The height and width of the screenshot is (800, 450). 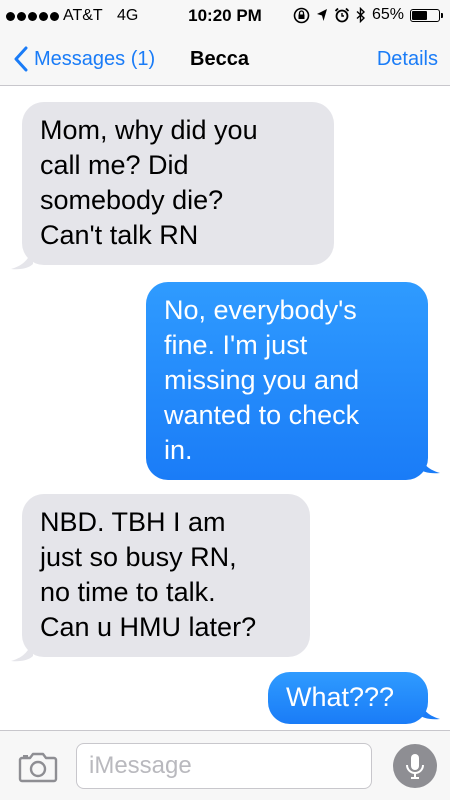 I want to click on message-line: in., so click(x=178, y=450).